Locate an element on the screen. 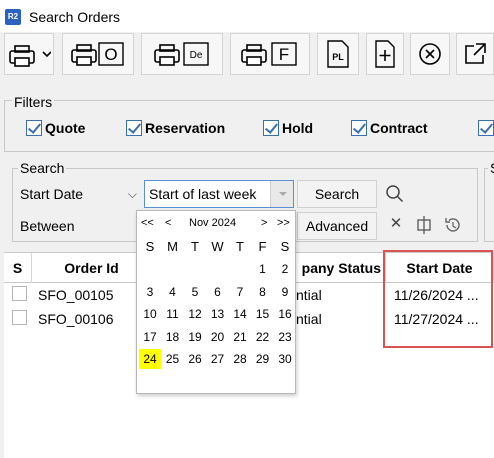  filter-contract-checkbox: Contract is located at coordinates (389, 128).